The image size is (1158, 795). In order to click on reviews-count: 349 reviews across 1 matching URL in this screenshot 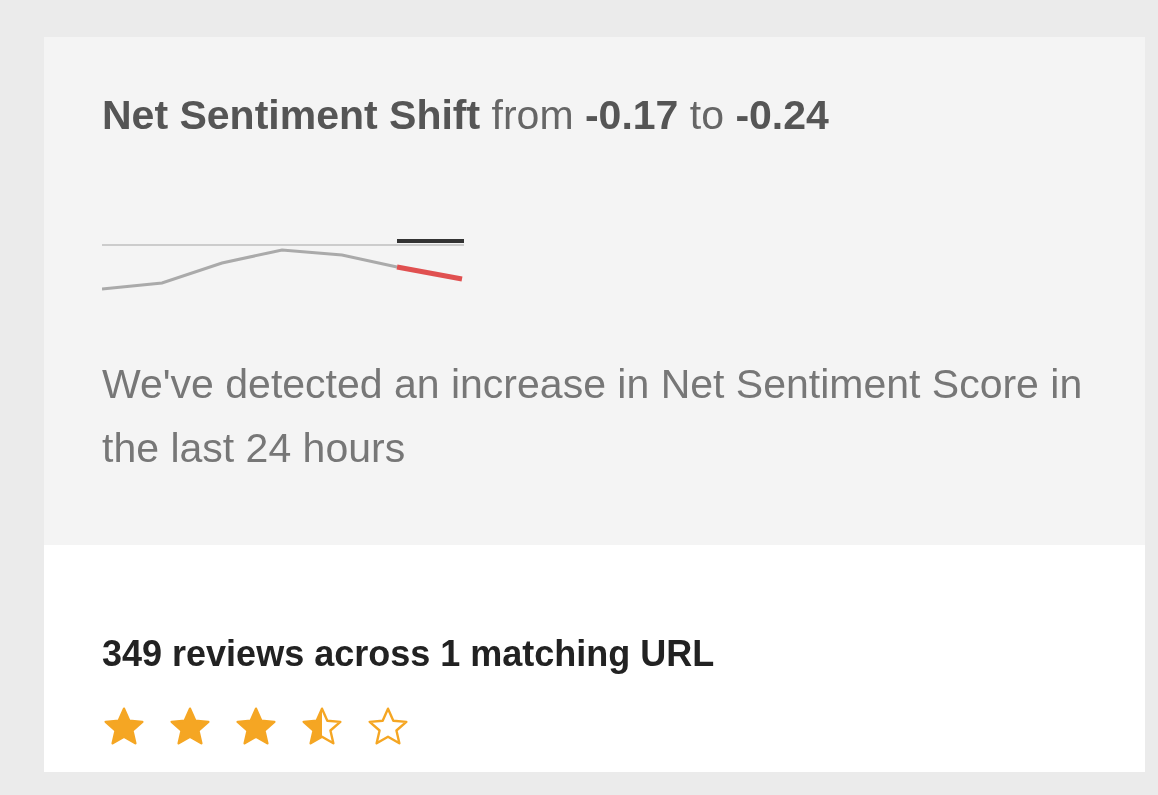, I will do `click(409, 654)`.